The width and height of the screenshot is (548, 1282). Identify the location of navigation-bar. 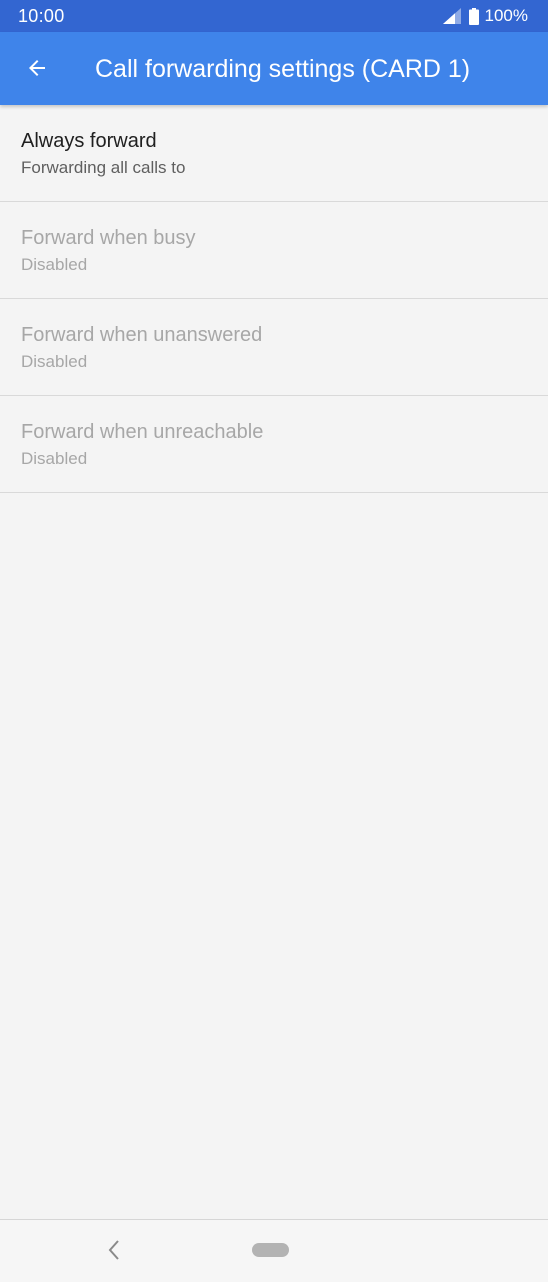
(274, 1250).